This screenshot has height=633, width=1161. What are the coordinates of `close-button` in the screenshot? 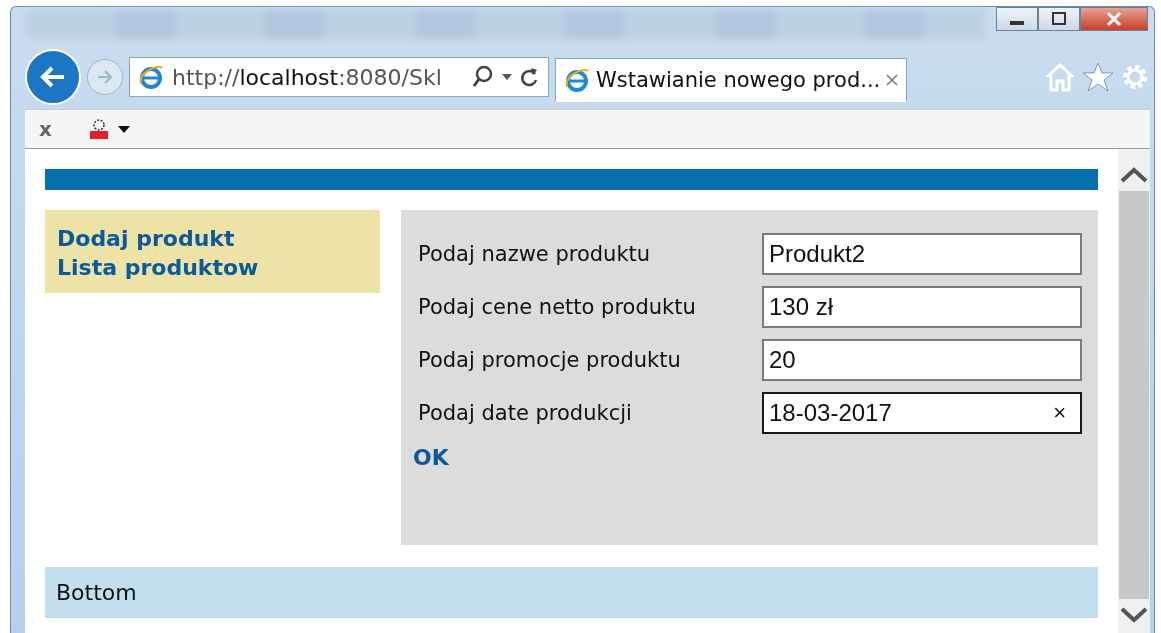 It's located at (1114, 19).